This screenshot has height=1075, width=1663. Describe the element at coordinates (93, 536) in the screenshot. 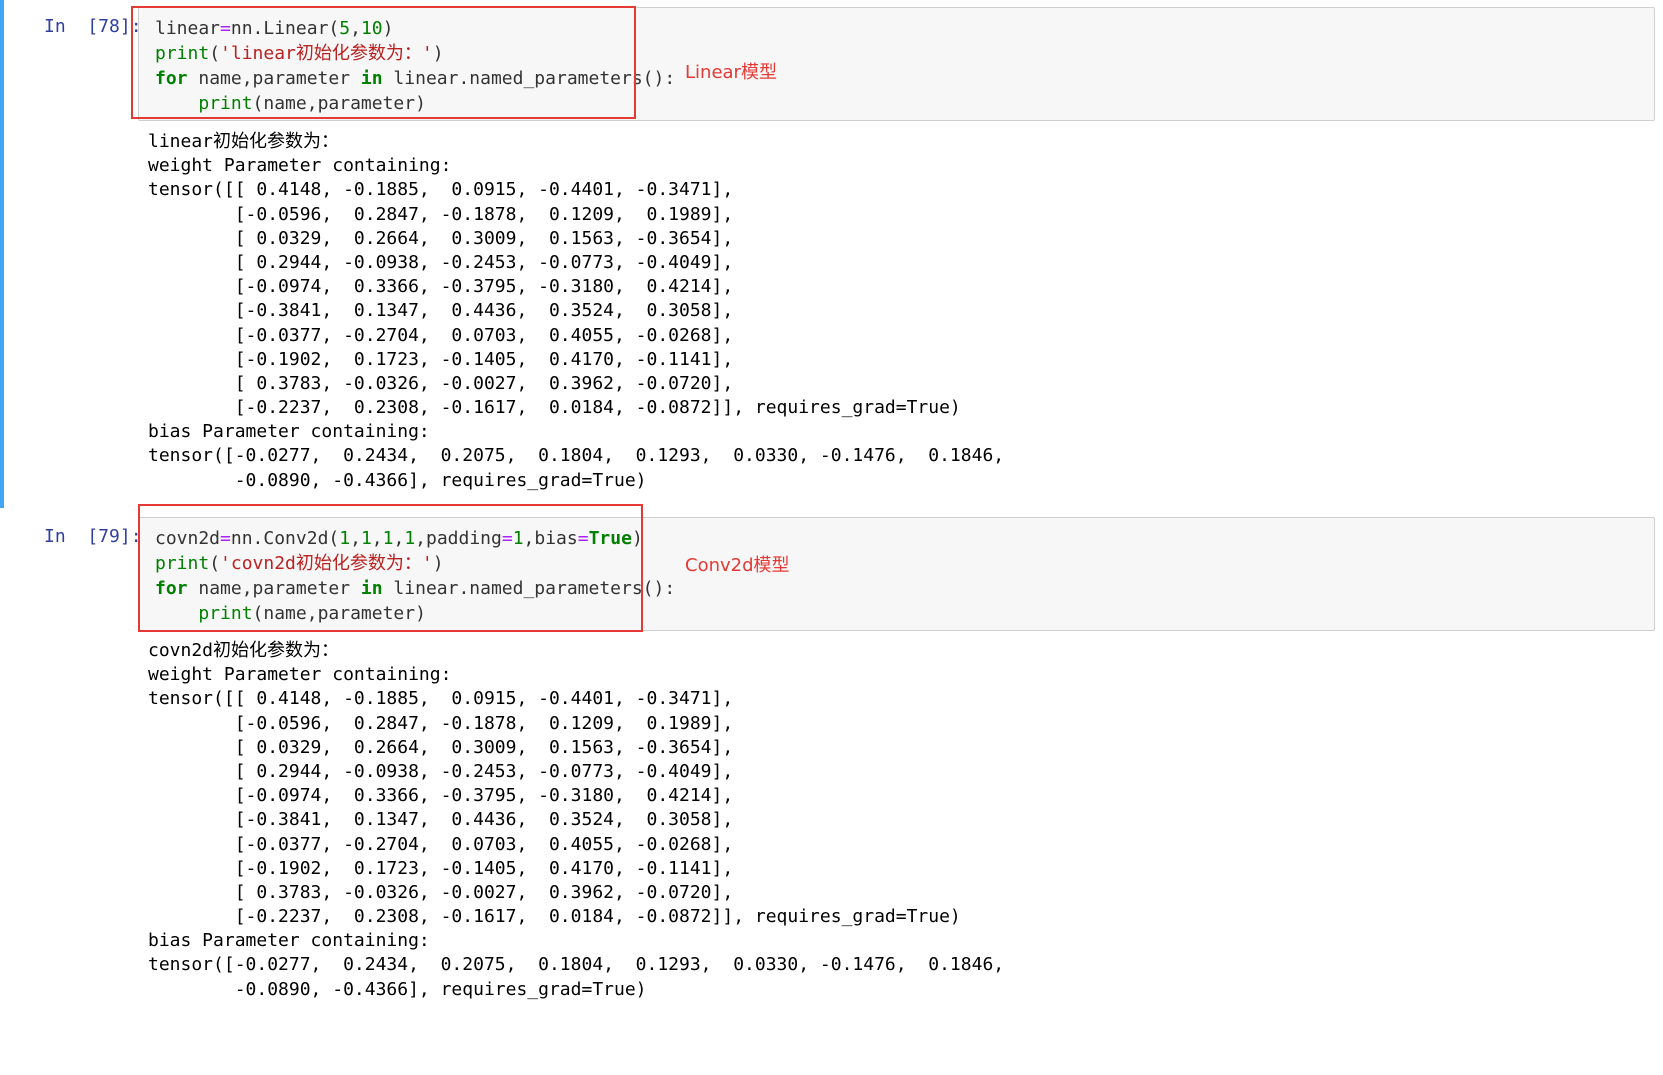

I see `cell-prompt: In [79]:` at that location.